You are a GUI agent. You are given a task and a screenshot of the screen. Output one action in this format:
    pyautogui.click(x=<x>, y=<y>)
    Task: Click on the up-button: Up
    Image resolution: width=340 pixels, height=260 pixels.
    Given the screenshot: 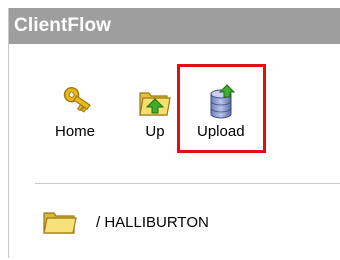 What is the action you would take?
    pyautogui.click(x=155, y=112)
    